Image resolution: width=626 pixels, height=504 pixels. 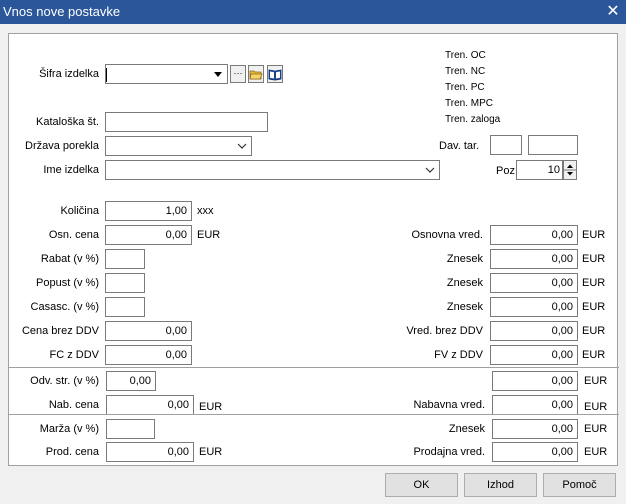 I want to click on pomoc-button: Pomoč, so click(x=579, y=485).